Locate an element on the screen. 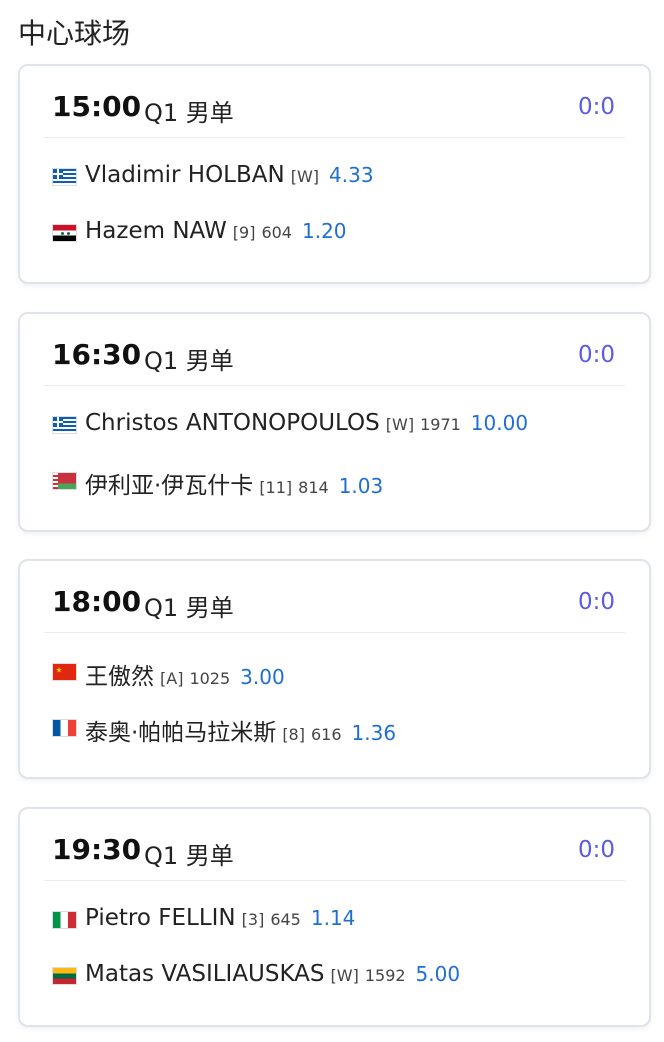 The height and width of the screenshot is (1042, 664). player-name: Hazem NAW is located at coordinates (156, 231).